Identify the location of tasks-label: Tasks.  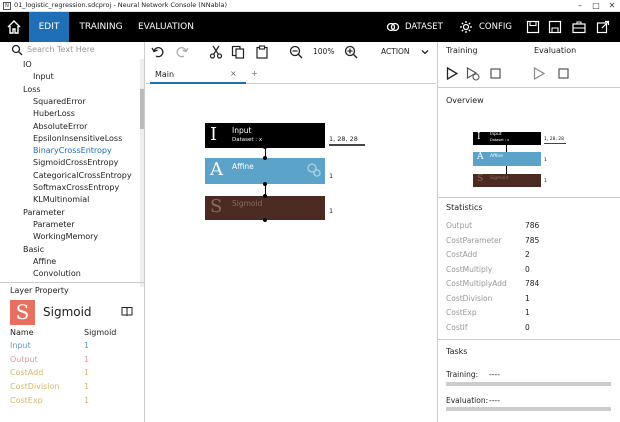
(457, 351).